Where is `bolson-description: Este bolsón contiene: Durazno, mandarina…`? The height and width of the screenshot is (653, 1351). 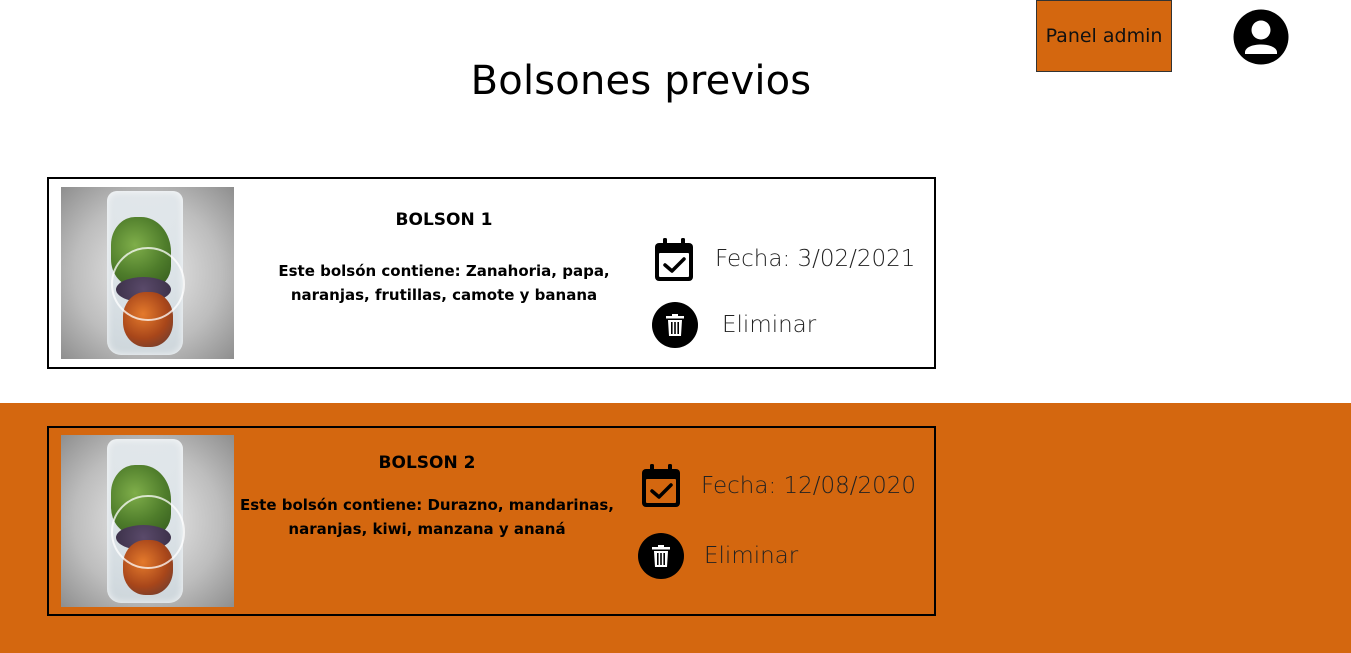 bolson-description: Este bolsón contiene: Durazno, mandarina… is located at coordinates (427, 517).